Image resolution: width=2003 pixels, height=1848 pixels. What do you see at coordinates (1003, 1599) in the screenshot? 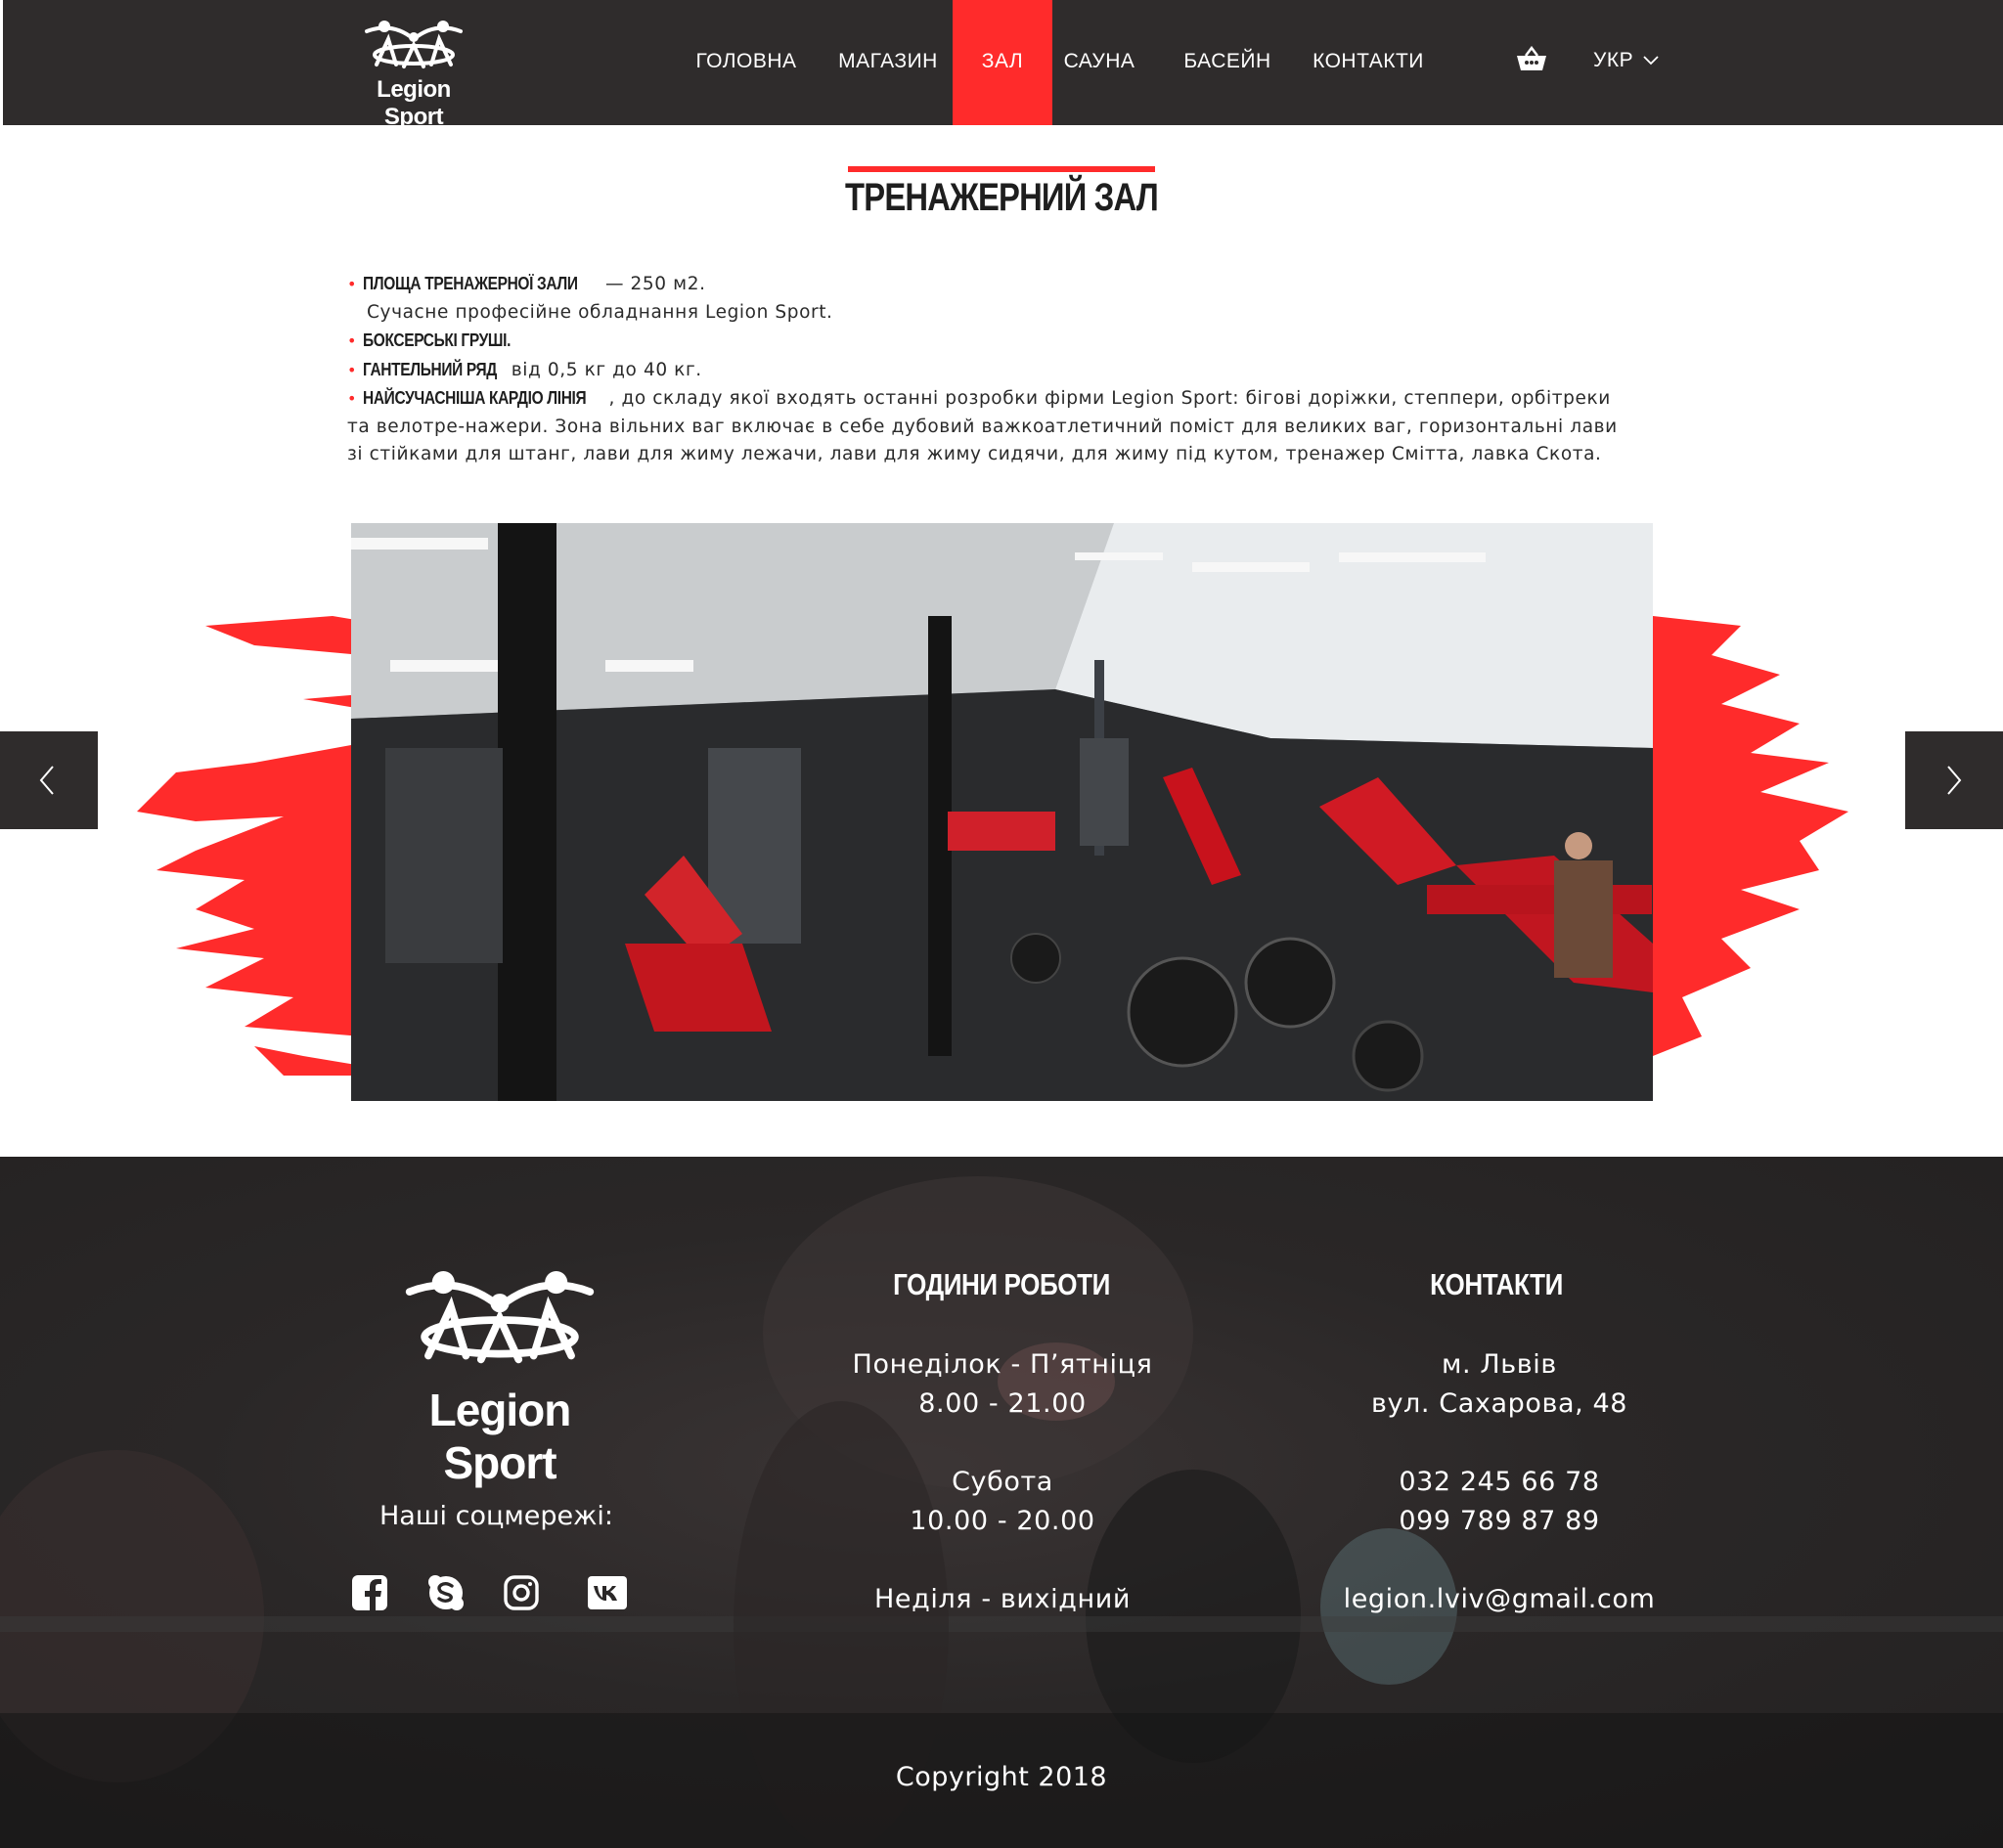
I see `hours-sunday: Неділя - вихідний` at bounding box center [1003, 1599].